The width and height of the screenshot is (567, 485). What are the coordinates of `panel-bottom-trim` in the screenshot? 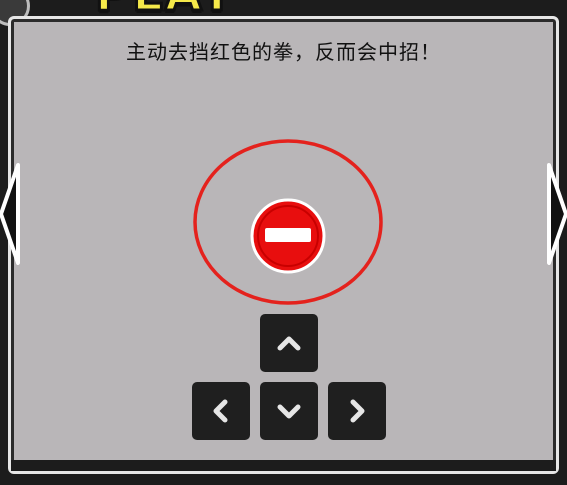 It's located at (283, 465).